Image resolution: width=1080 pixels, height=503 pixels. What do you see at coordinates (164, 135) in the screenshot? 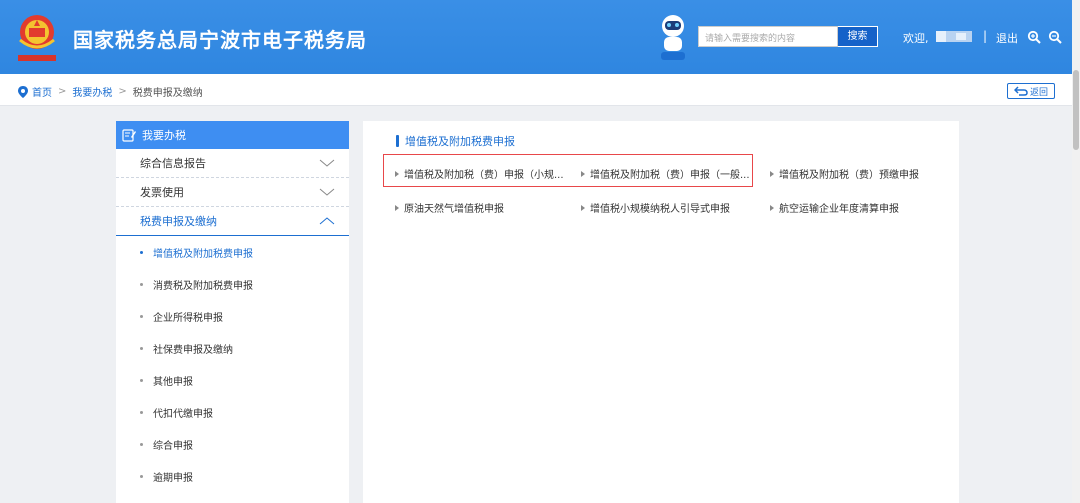
I see `sidebar-title: 我要办税` at bounding box center [164, 135].